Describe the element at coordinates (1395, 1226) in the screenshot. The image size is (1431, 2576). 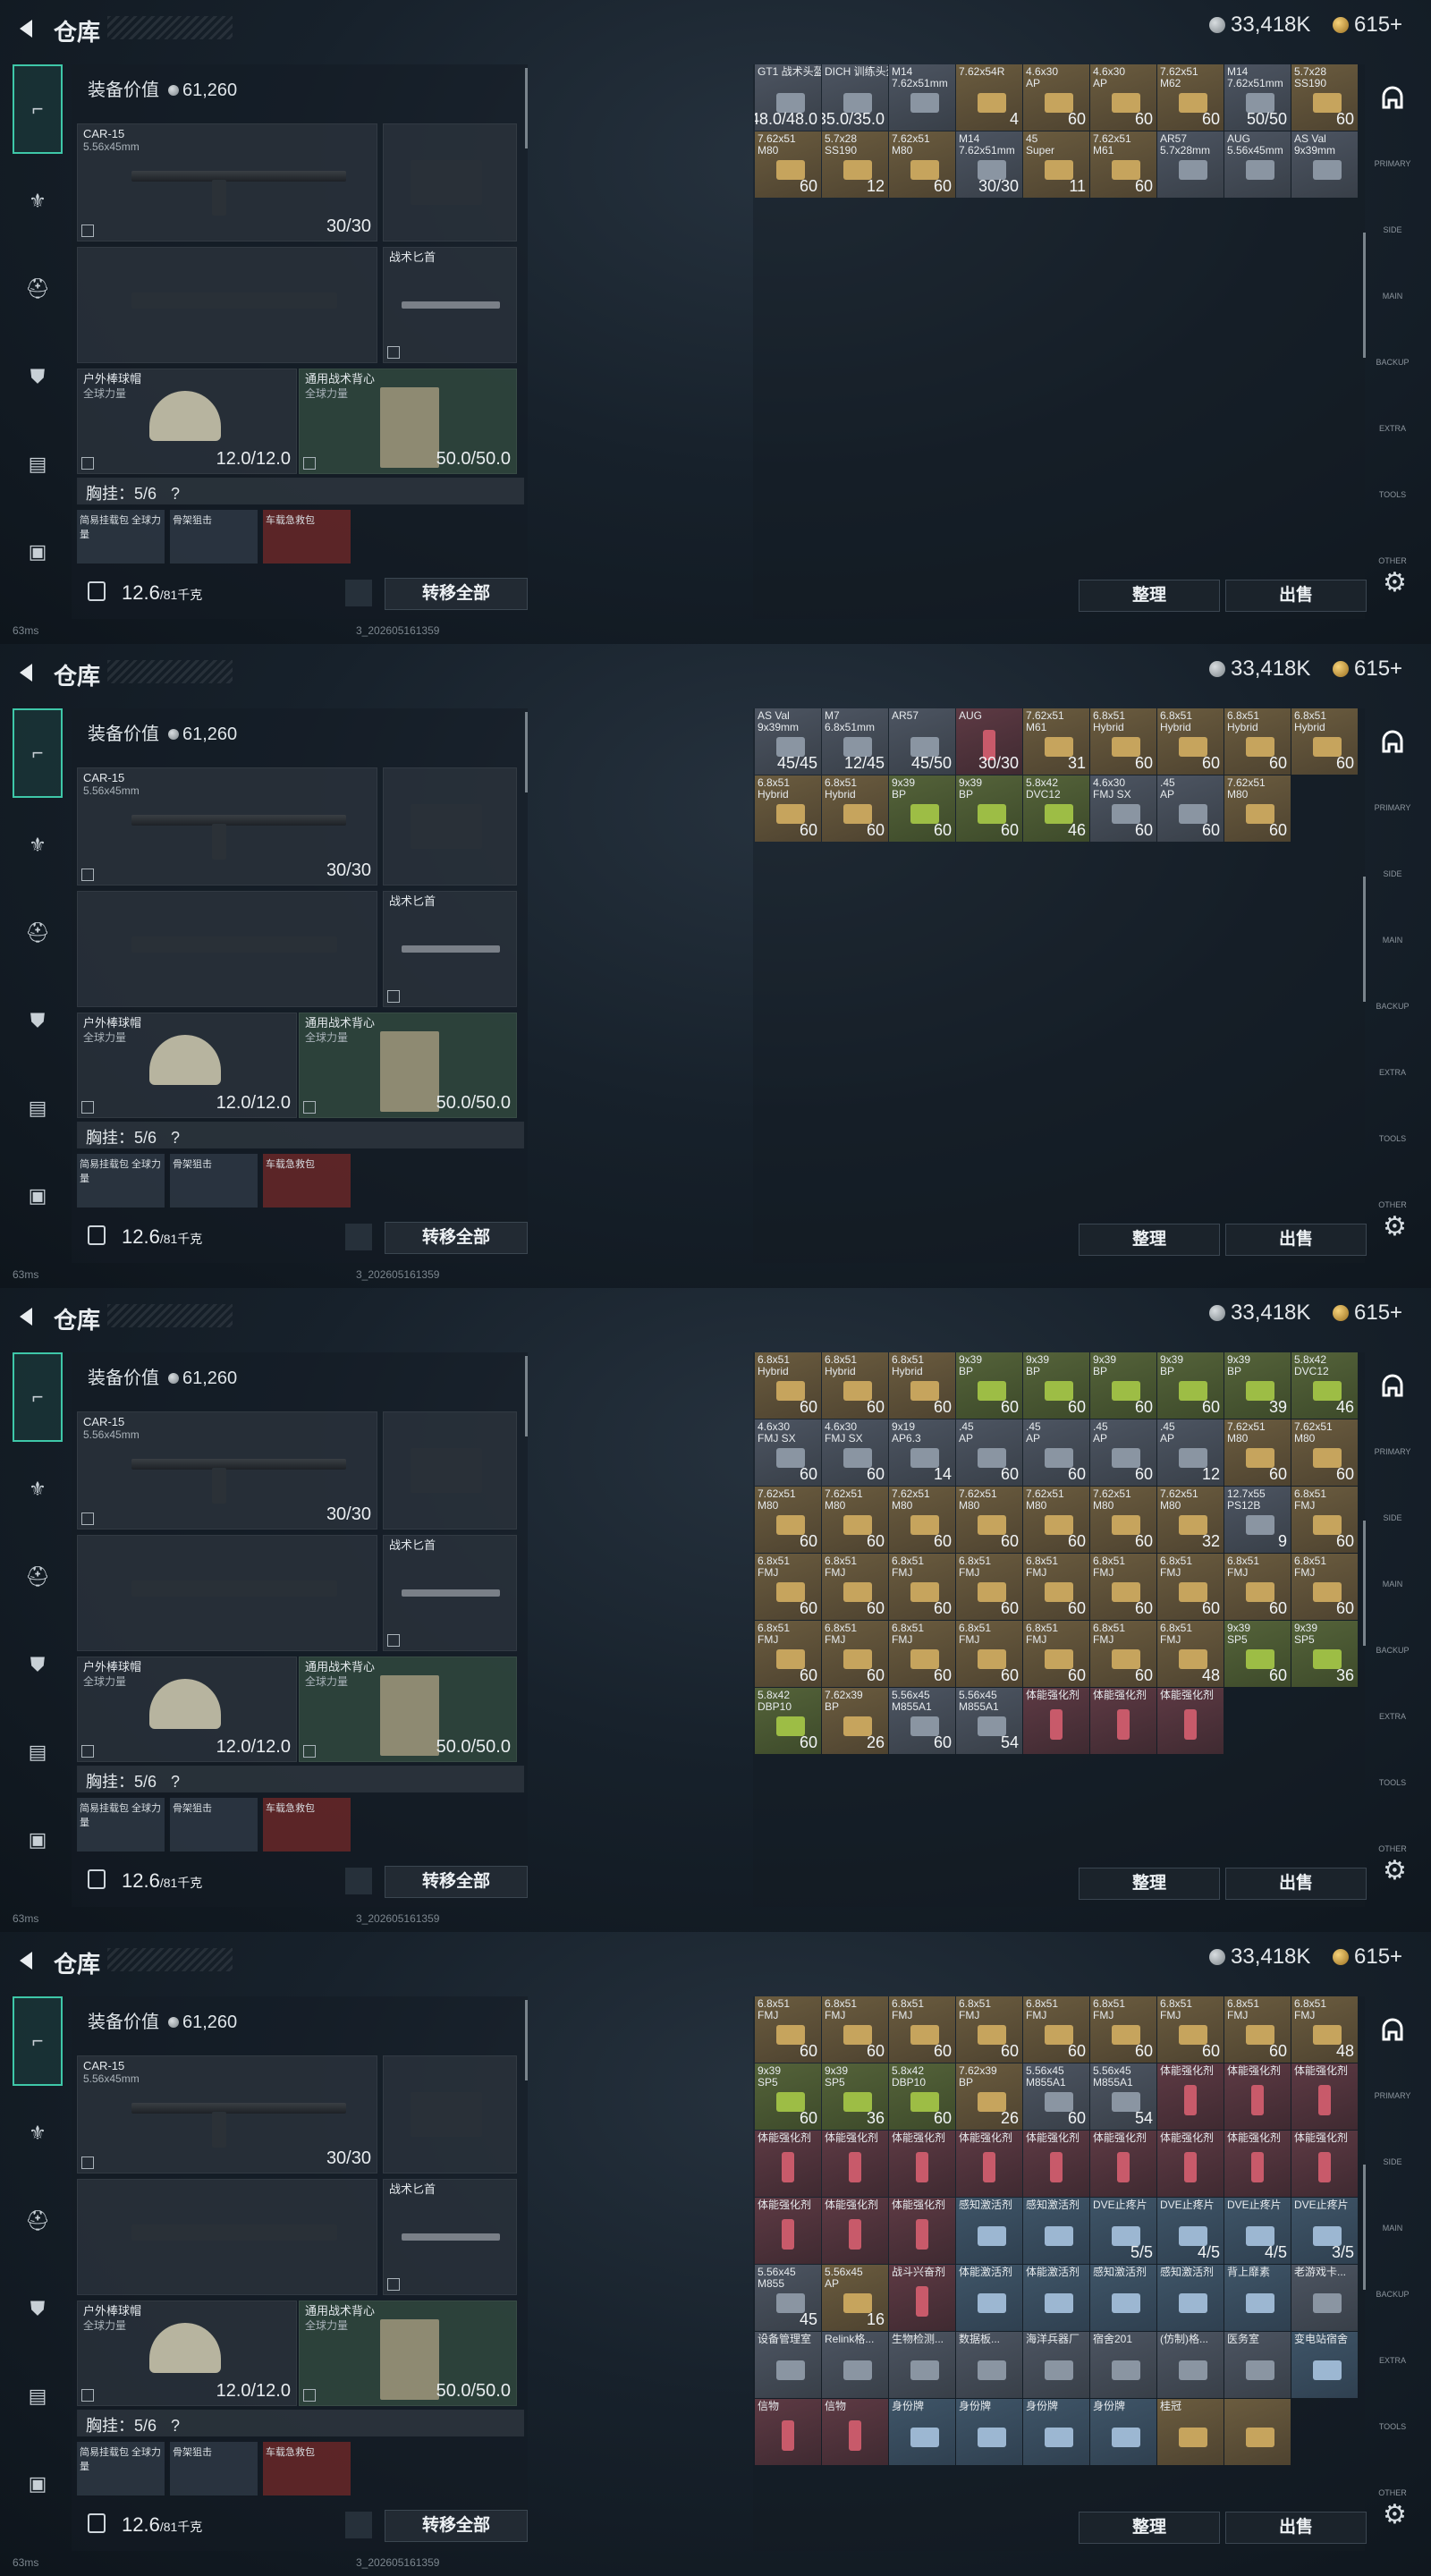
I see `settings-gear-icon: ⚙` at that location.